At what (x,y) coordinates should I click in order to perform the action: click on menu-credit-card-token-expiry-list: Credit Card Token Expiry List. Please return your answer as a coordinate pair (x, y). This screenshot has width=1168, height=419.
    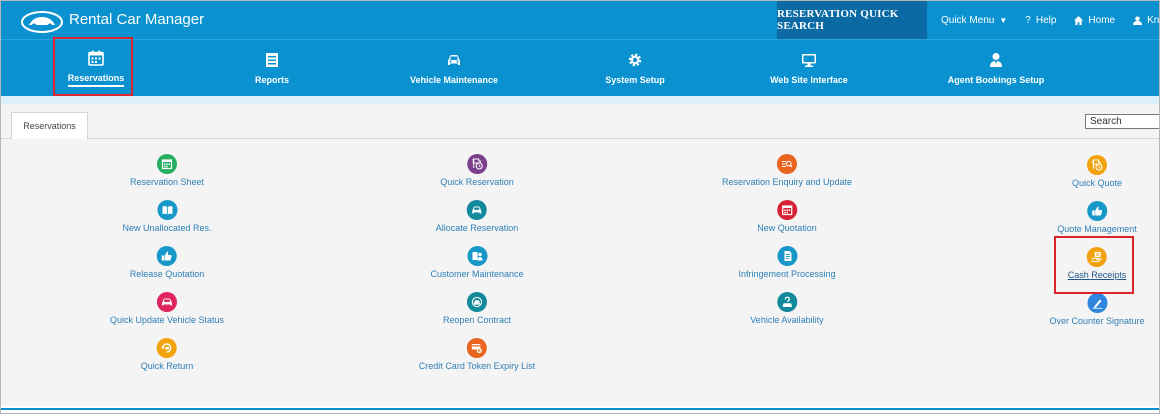
    Looking at the image, I should click on (477, 354).